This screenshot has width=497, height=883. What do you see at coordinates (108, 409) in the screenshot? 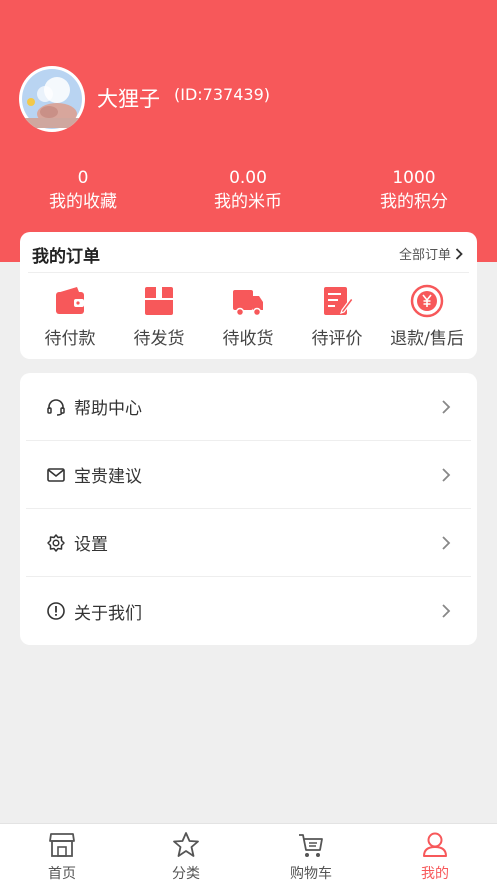
I see `menu-label: 帮助中心` at bounding box center [108, 409].